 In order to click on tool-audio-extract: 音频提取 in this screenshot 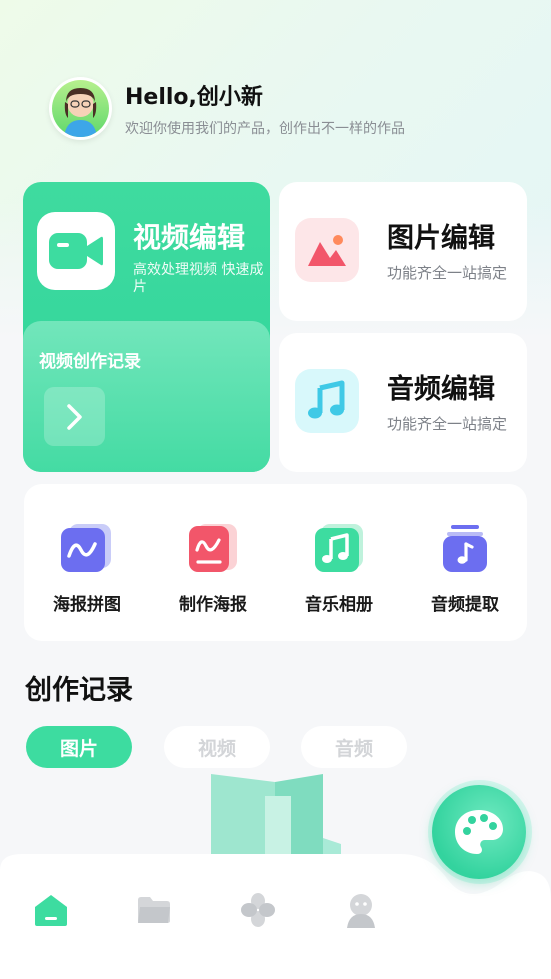, I will do `click(465, 562)`.